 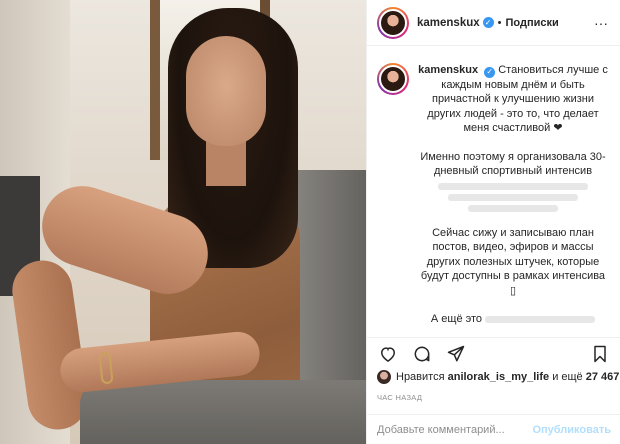 What do you see at coordinates (448, 23) in the screenshot?
I see `author-username: kamenskux` at bounding box center [448, 23].